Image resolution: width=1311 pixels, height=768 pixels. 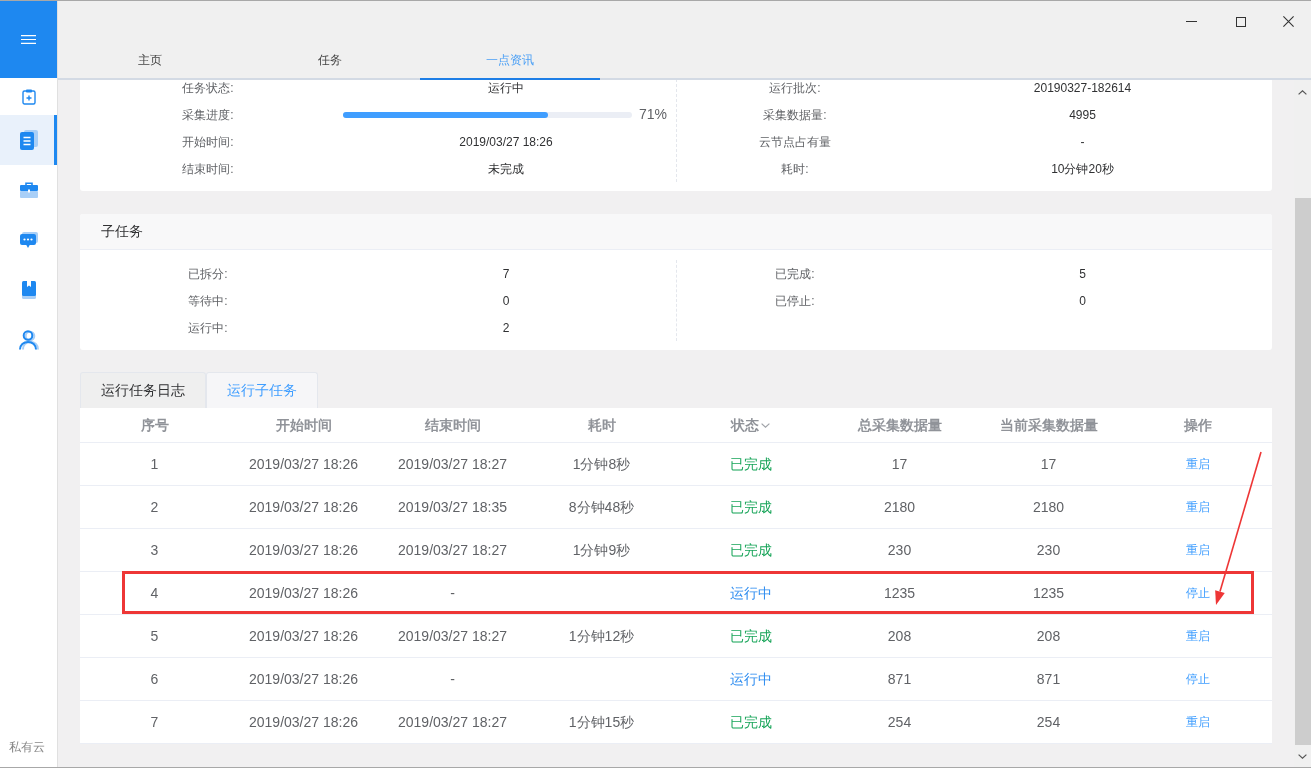 What do you see at coordinates (795, 274) in the screenshot?
I see `info-label: 已完成:` at bounding box center [795, 274].